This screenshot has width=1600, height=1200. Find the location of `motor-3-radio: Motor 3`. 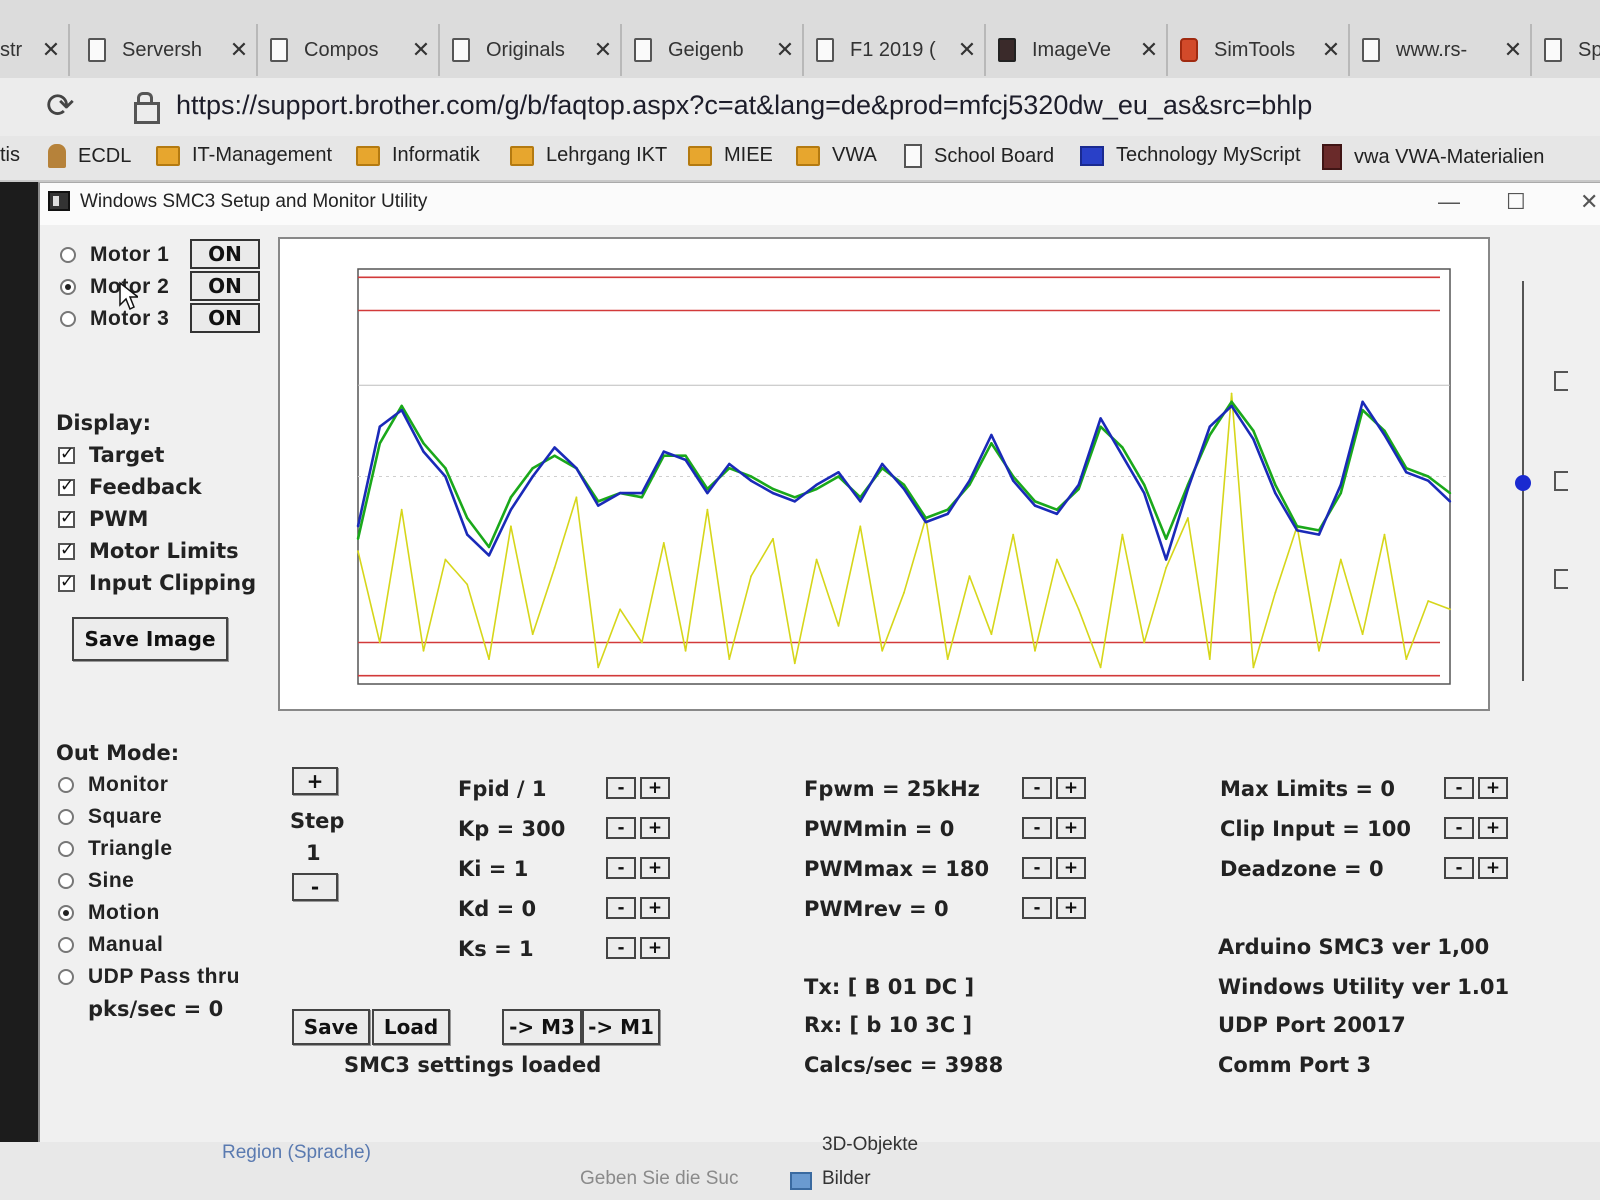

motor-3-radio: Motor 3 is located at coordinates (114, 319).